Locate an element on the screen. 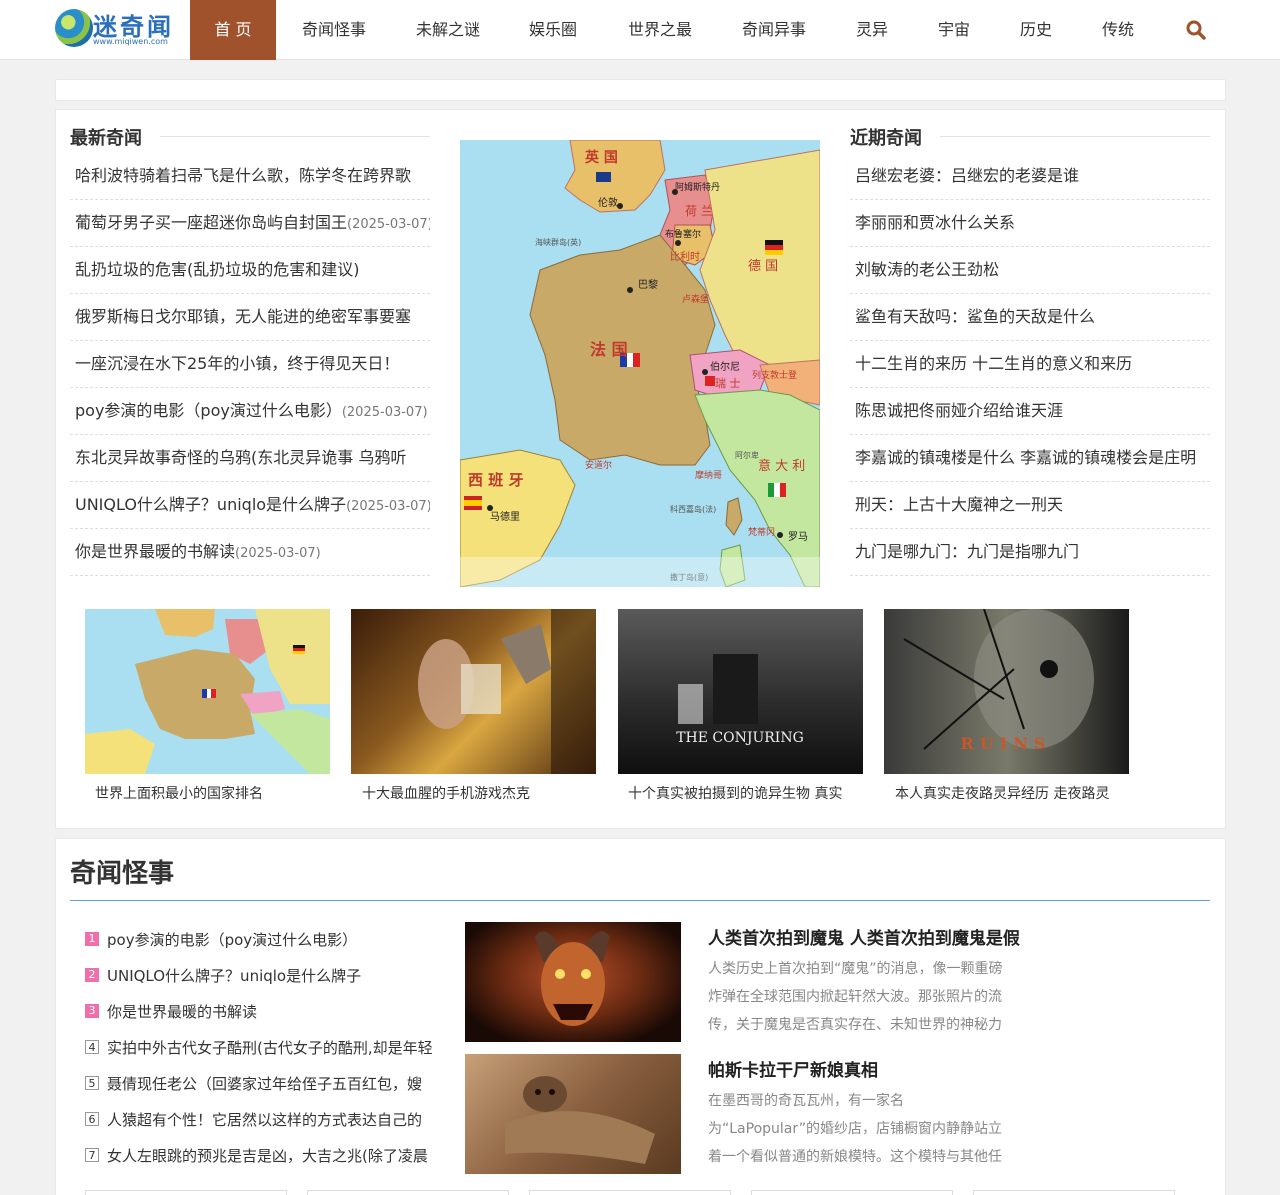 The width and height of the screenshot is (1280, 1195). list-item: 乱扔垃圾的危害(乱扔垃圾的危害和建议) is located at coordinates (250, 270).